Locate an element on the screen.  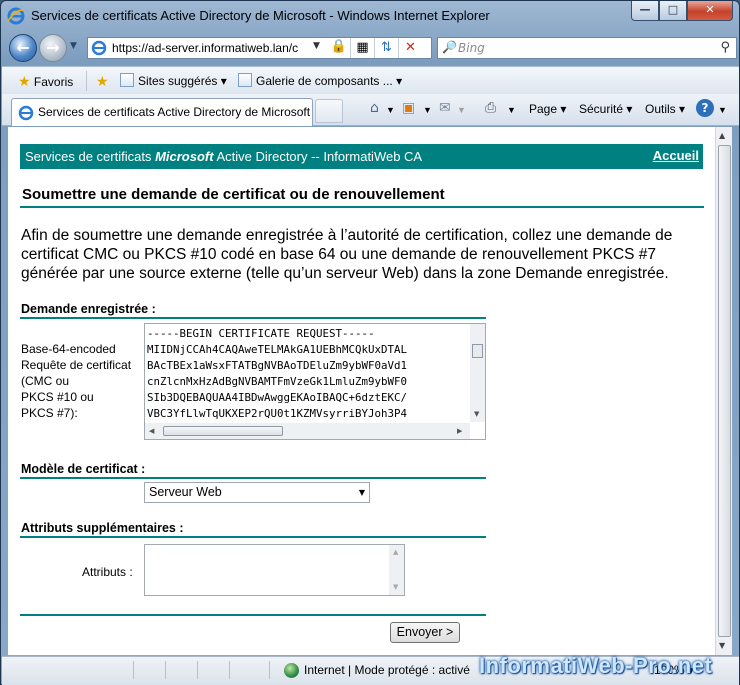
template-select: Serveur Web ▼ is located at coordinates (257, 492).